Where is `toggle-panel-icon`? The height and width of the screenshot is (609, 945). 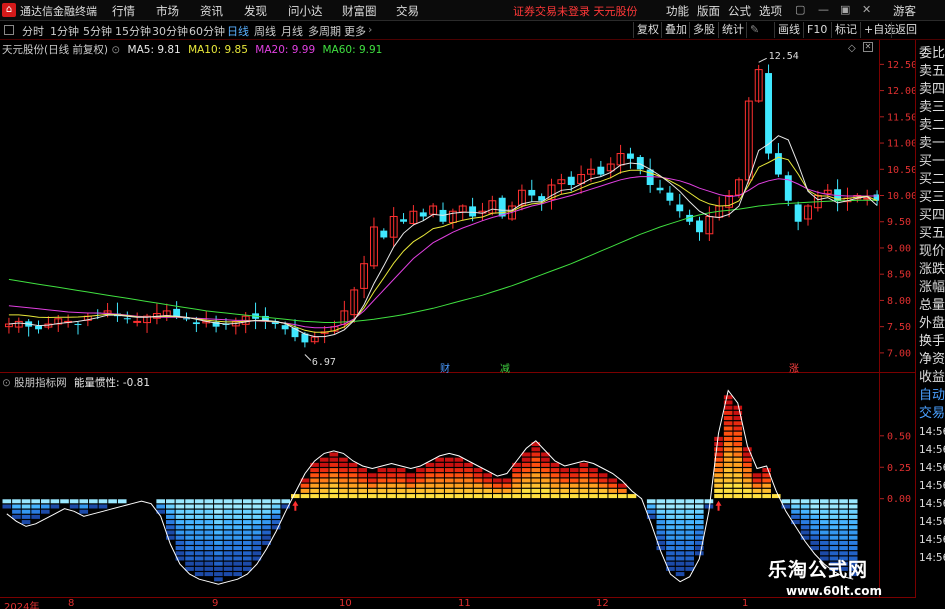
toggle-panel-icon is located at coordinates (9, 30).